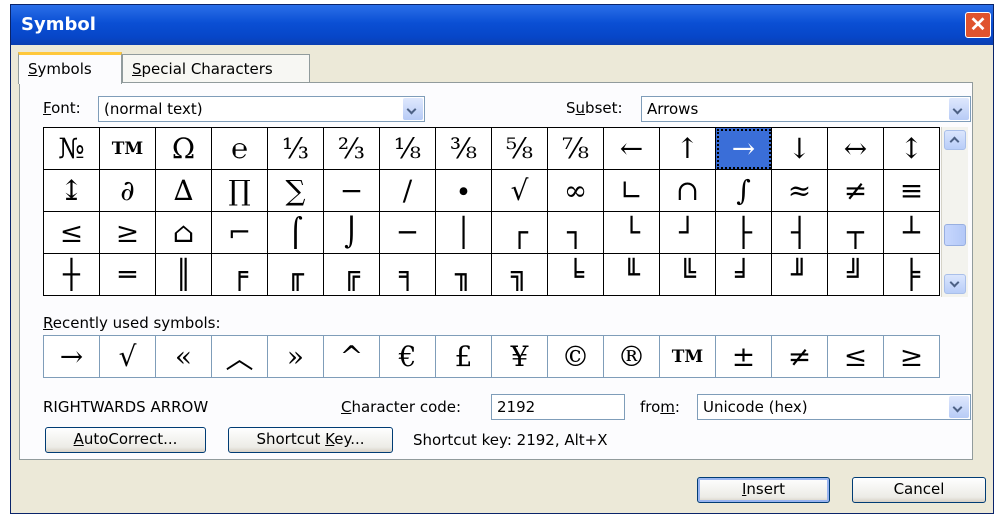 The image size is (994, 514). What do you see at coordinates (128, 233) in the screenshot?
I see `symbol-cell: ≥` at bounding box center [128, 233].